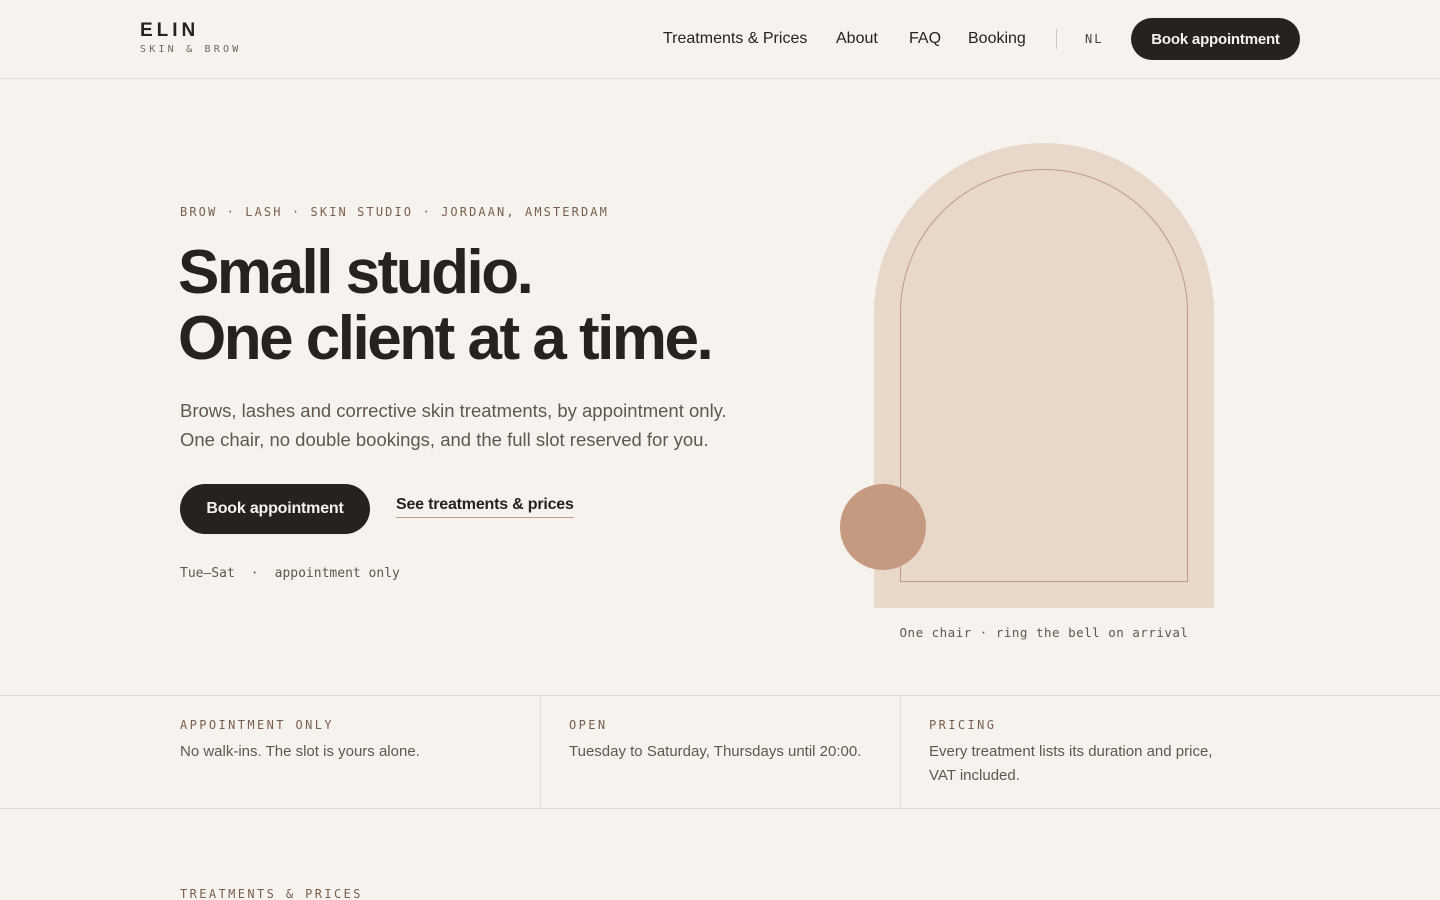 The height and width of the screenshot is (900, 1440). I want to click on brand-logo: ELIN SKIN & BROW, so click(190, 38).